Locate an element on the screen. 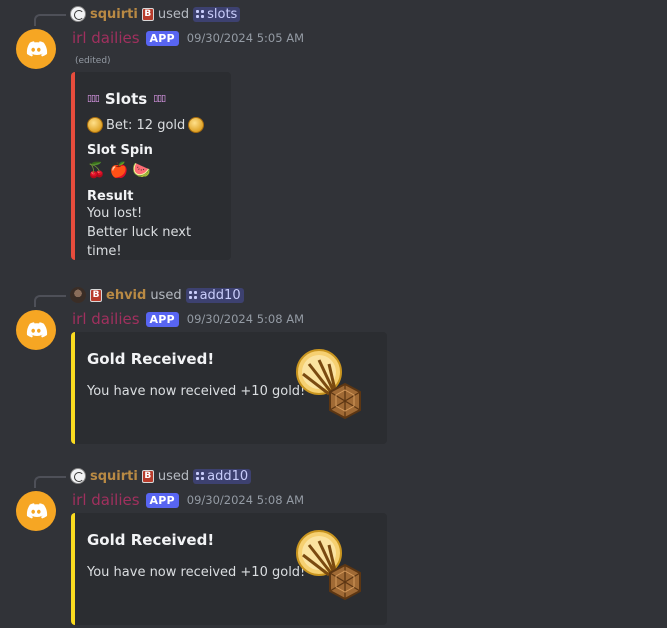 This screenshot has height=628, width=667. reply-preview: squirti B used slots is located at coordinates (155, 14).